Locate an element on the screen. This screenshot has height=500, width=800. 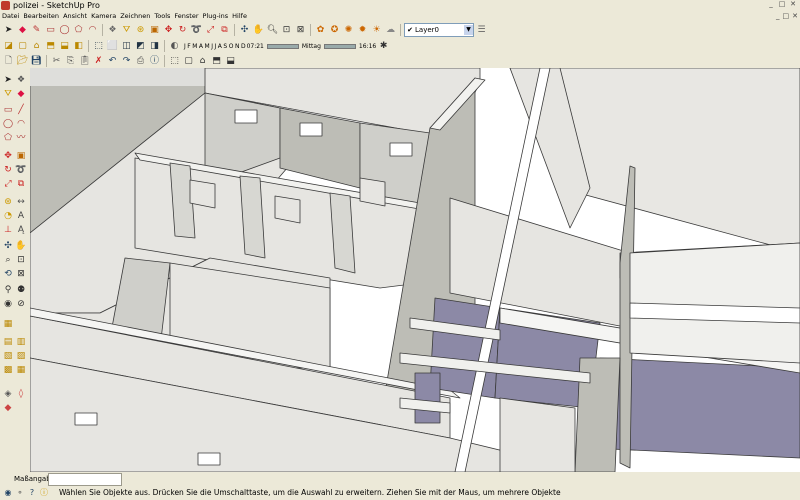
component-b-icon: ▤ is located at coordinates (8, 342).